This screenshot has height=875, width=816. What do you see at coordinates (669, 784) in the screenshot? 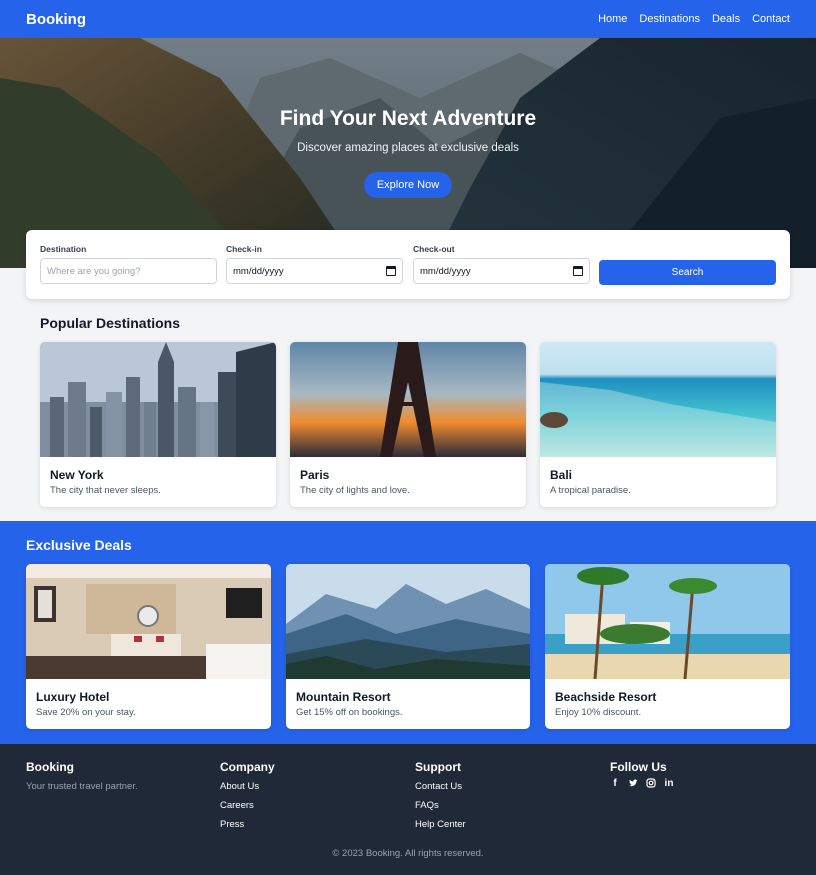
I see `linkedin-icon: in` at bounding box center [669, 784].